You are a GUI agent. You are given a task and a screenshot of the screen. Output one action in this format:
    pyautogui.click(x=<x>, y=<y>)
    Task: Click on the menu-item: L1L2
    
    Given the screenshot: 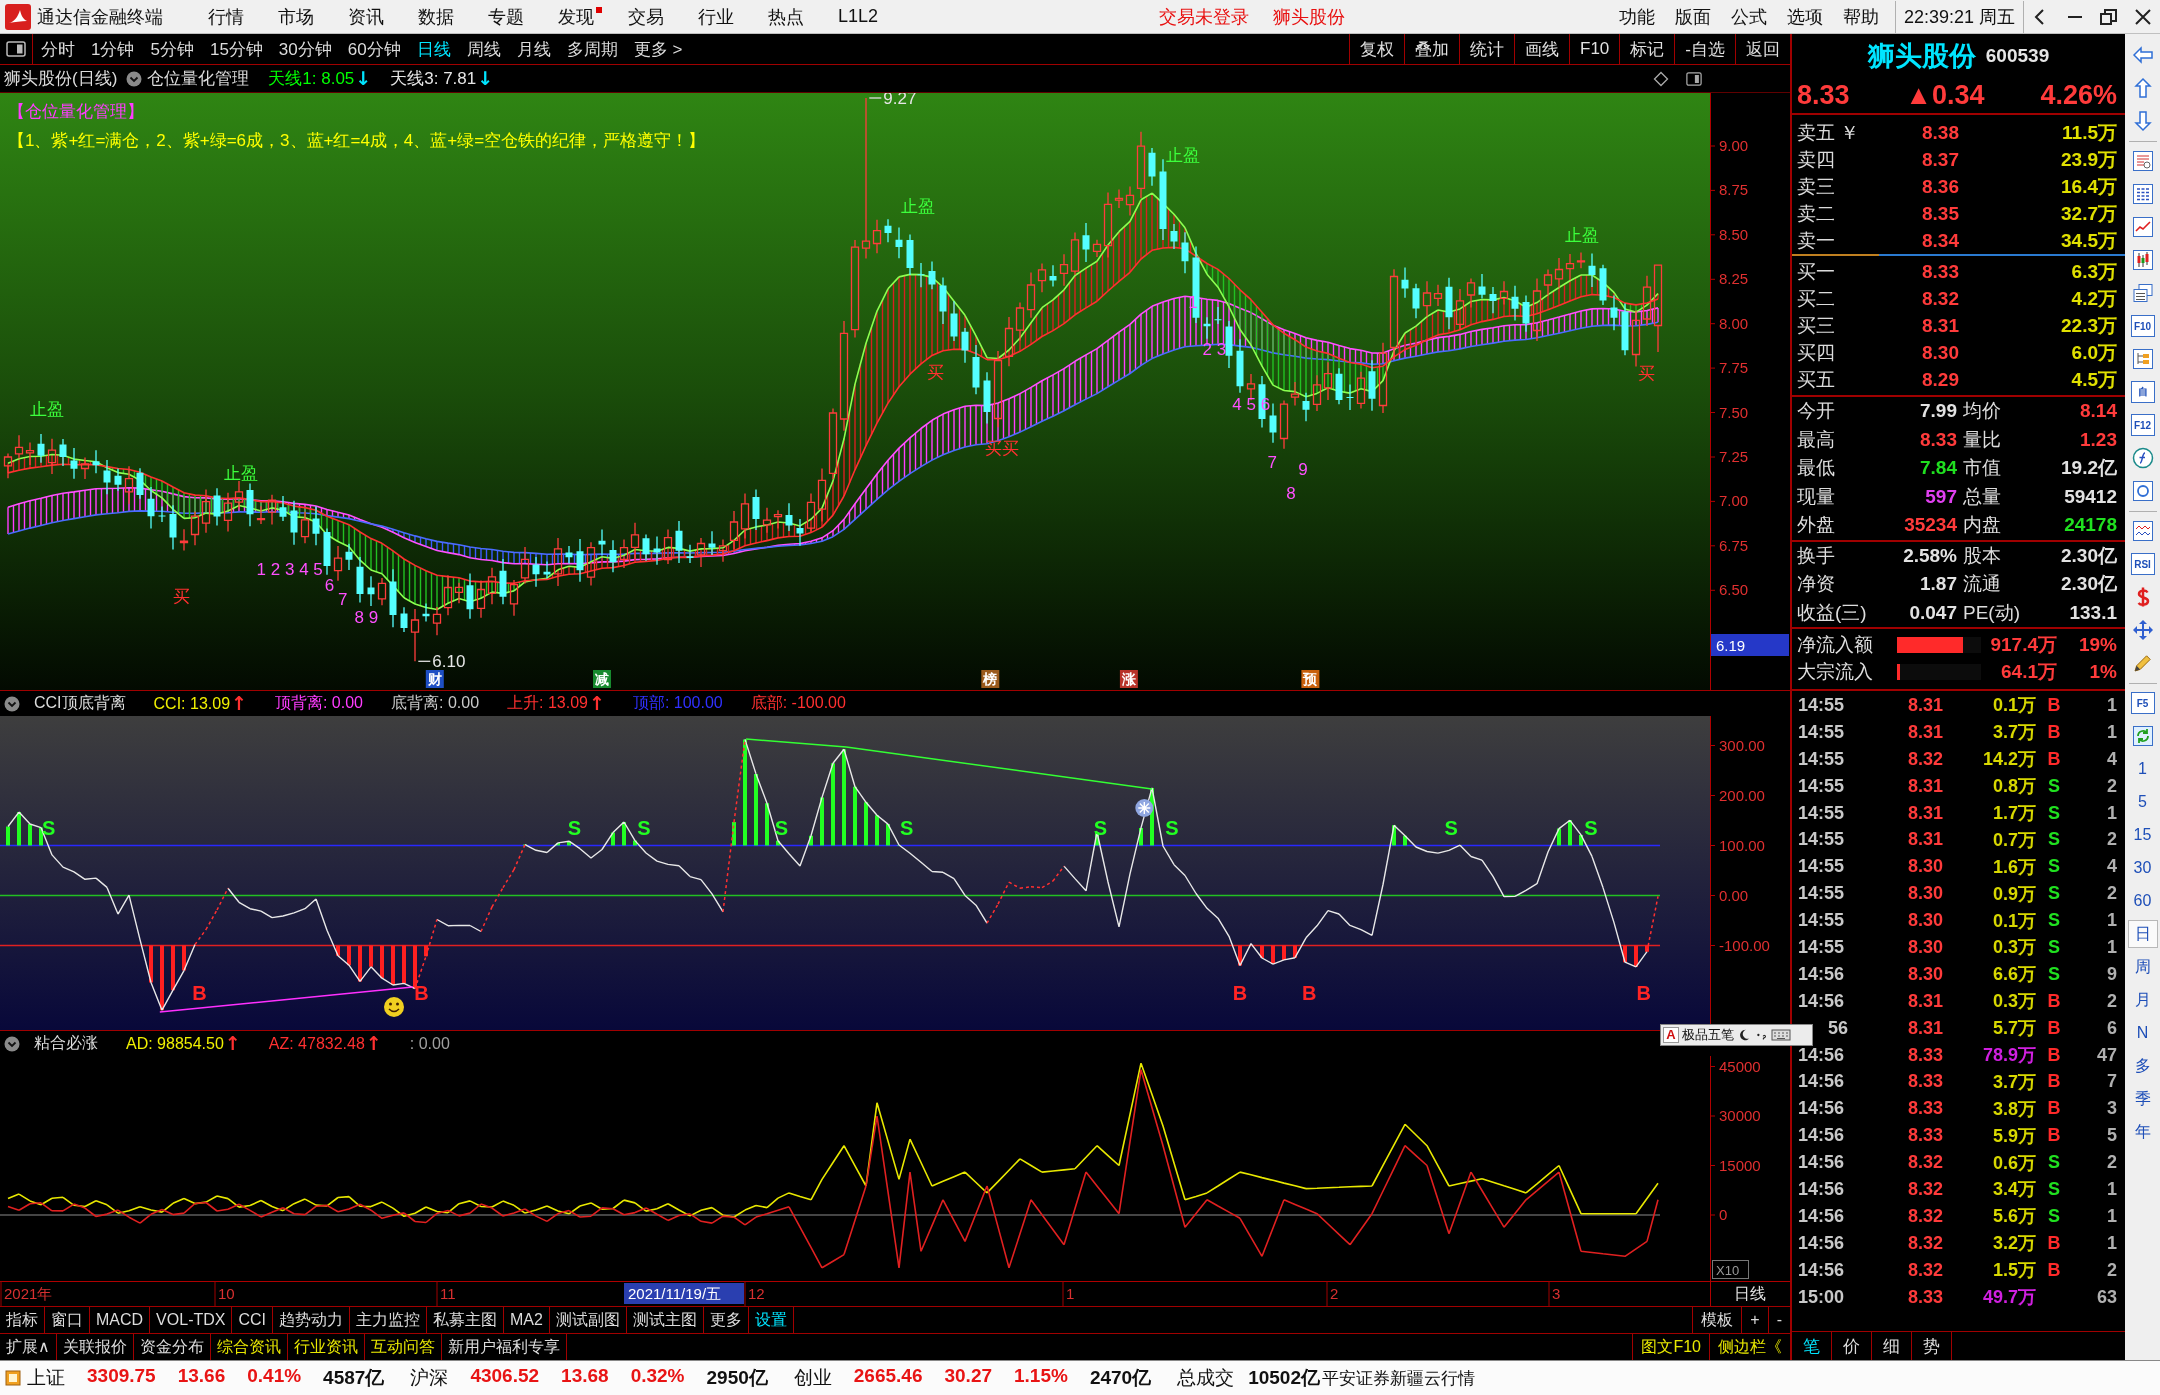 What is the action you would take?
    pyautogui.click(x=858, y=16)
    